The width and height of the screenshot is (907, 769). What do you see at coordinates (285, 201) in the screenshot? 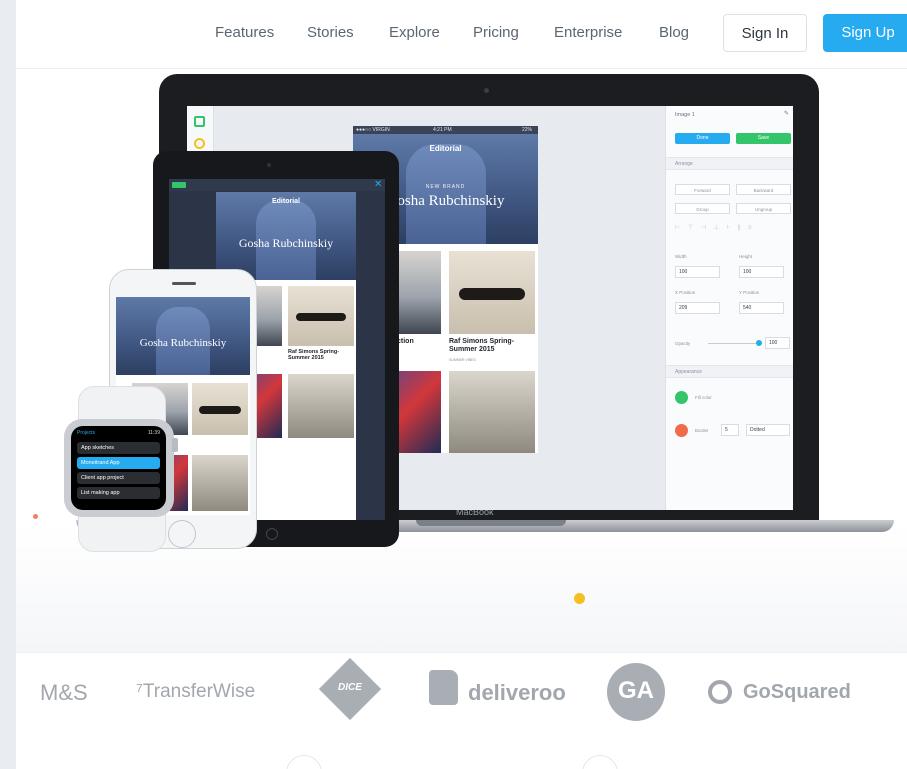
I see `editorial-title: Editorial` at bounding box center [285, 201].